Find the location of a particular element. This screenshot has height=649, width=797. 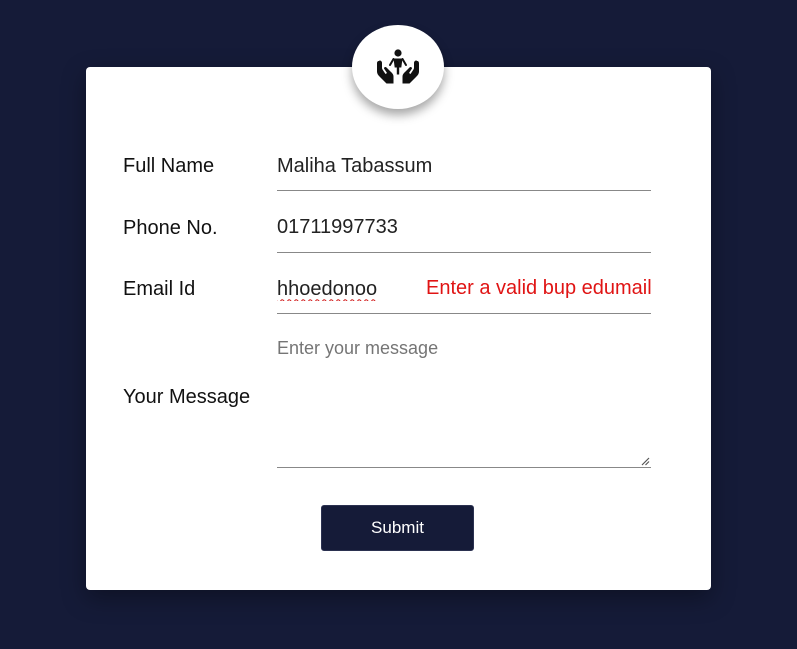

submit-button: Submit is located at coordinates (397, 528).